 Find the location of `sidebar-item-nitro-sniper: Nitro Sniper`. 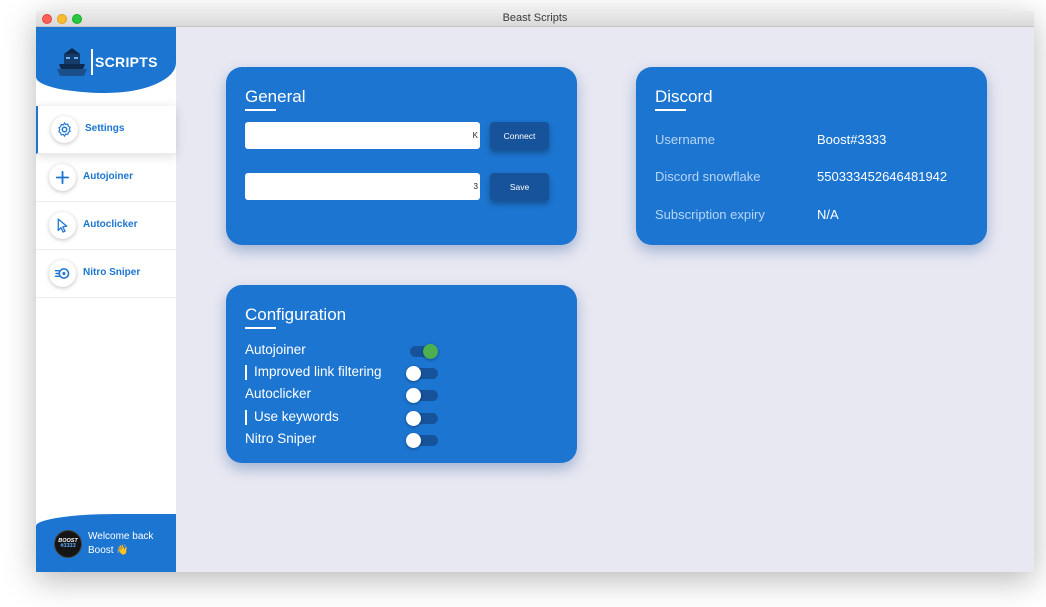

sidebar-item-nitro-sniper: Nitro Sniper is located at coordinates (106, 274).